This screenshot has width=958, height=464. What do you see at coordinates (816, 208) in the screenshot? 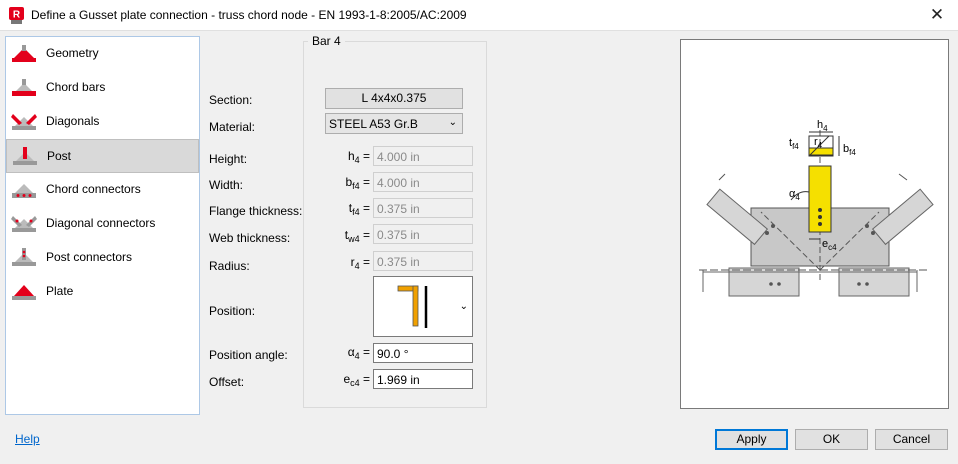
I see `gusset-diagram: h4 r4 tf4 bf4 α4 ec4` at bounding box center [816, 208].